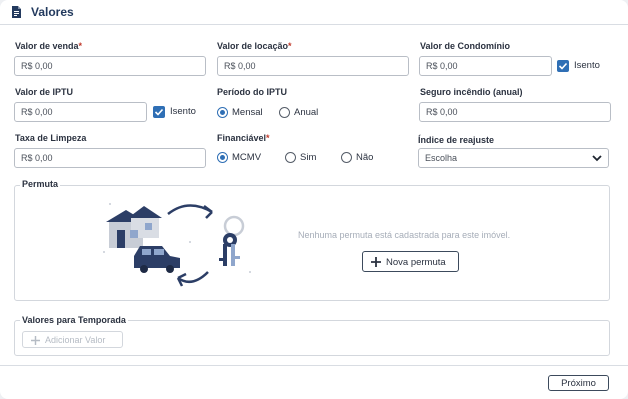 The image size is (628, 399). I want to click on nova-permuta-button: Nova permuta, so click(410, 261).